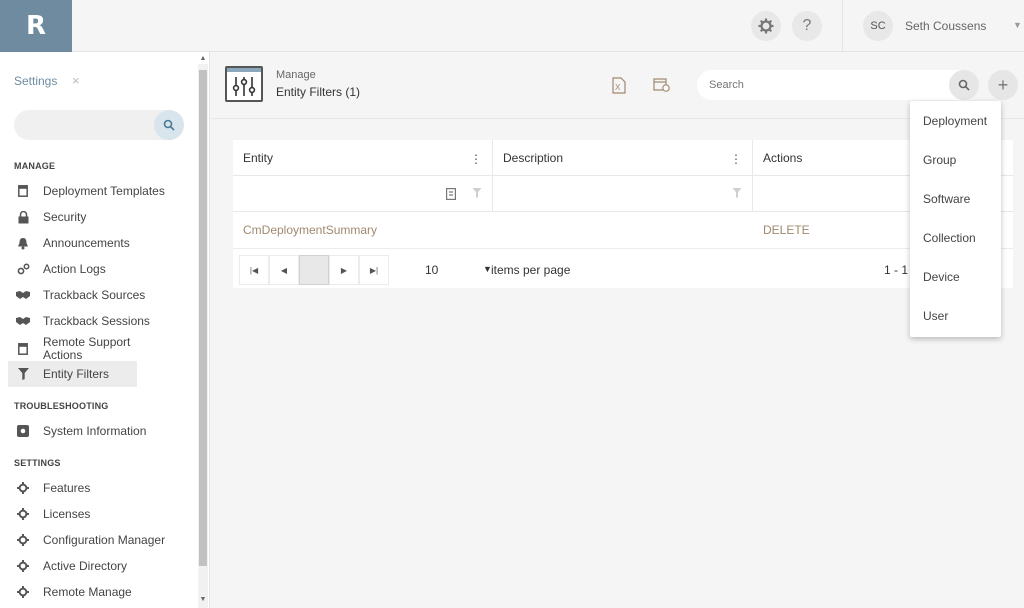 This screenshot has width=1024, height=608. Describe the element at coordinates (72, 349) in the screenshot. I see `sidebar-item-remote-support-actions: Remote Support Actions` at that location.